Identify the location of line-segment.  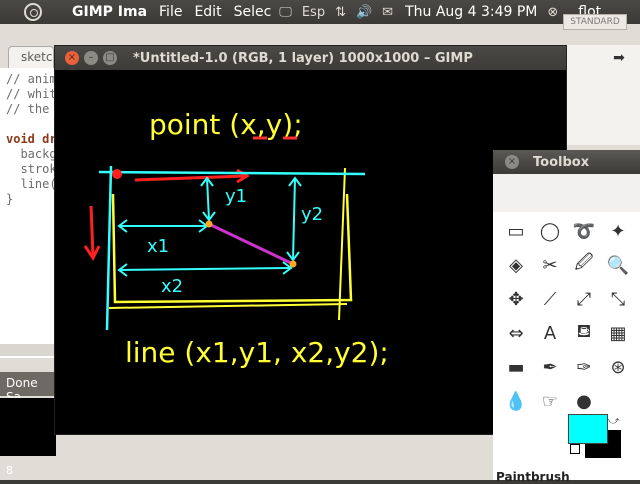
(251, 244).